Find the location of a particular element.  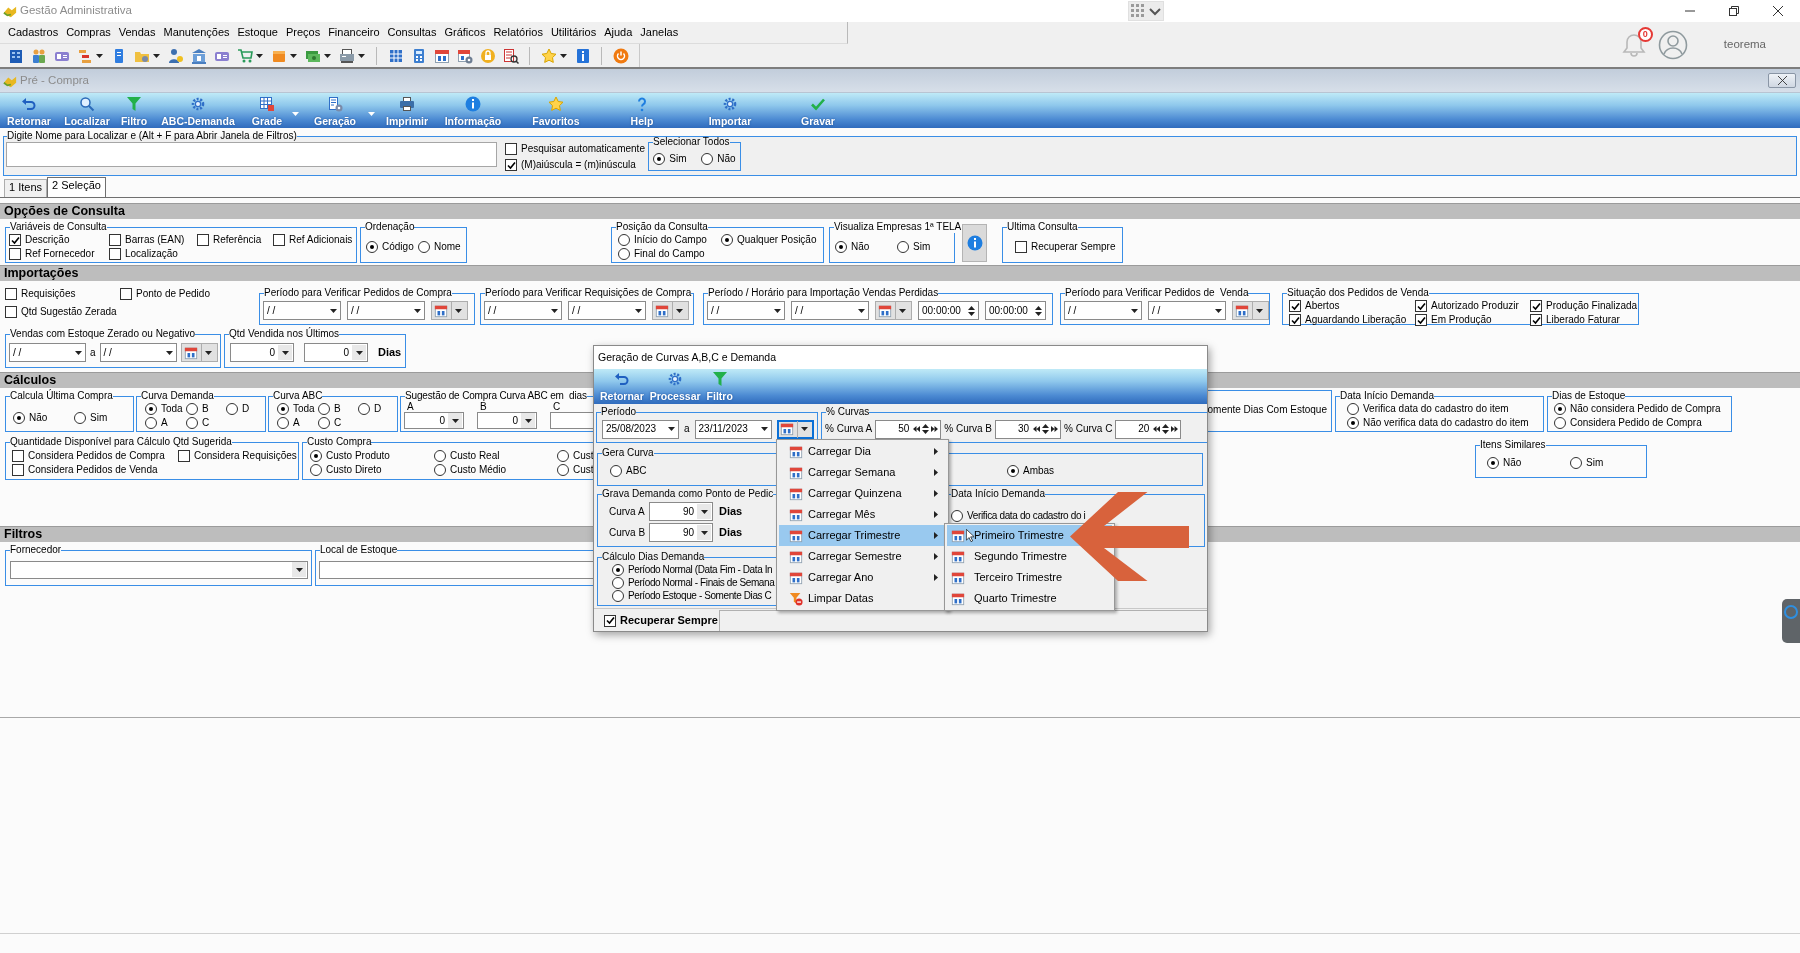

tab: 2 Seleção is located at coordinates (76, 187).